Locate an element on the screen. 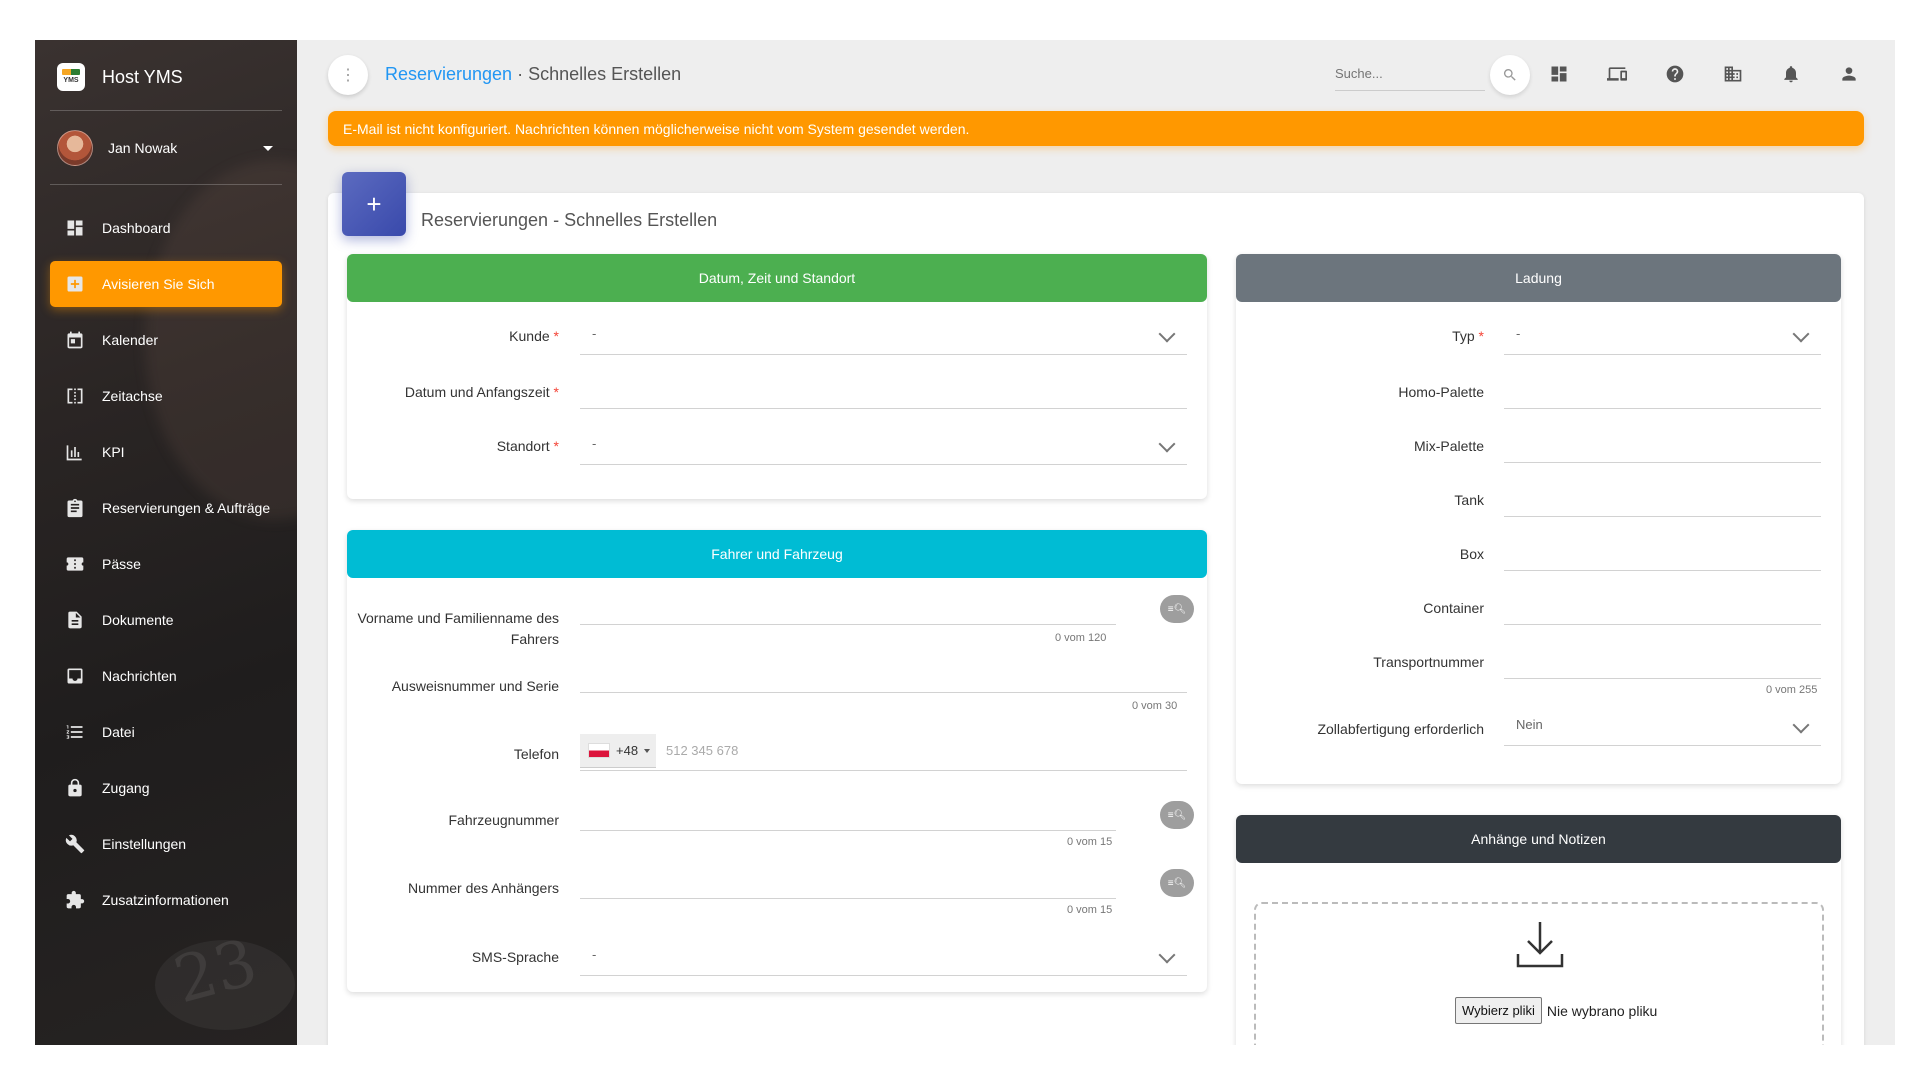 Image resolution: width=1920 pixels, height=1080 pixels. sidebar-item-label: Avisieren Sie Sich is located at coordinates (158, 284).